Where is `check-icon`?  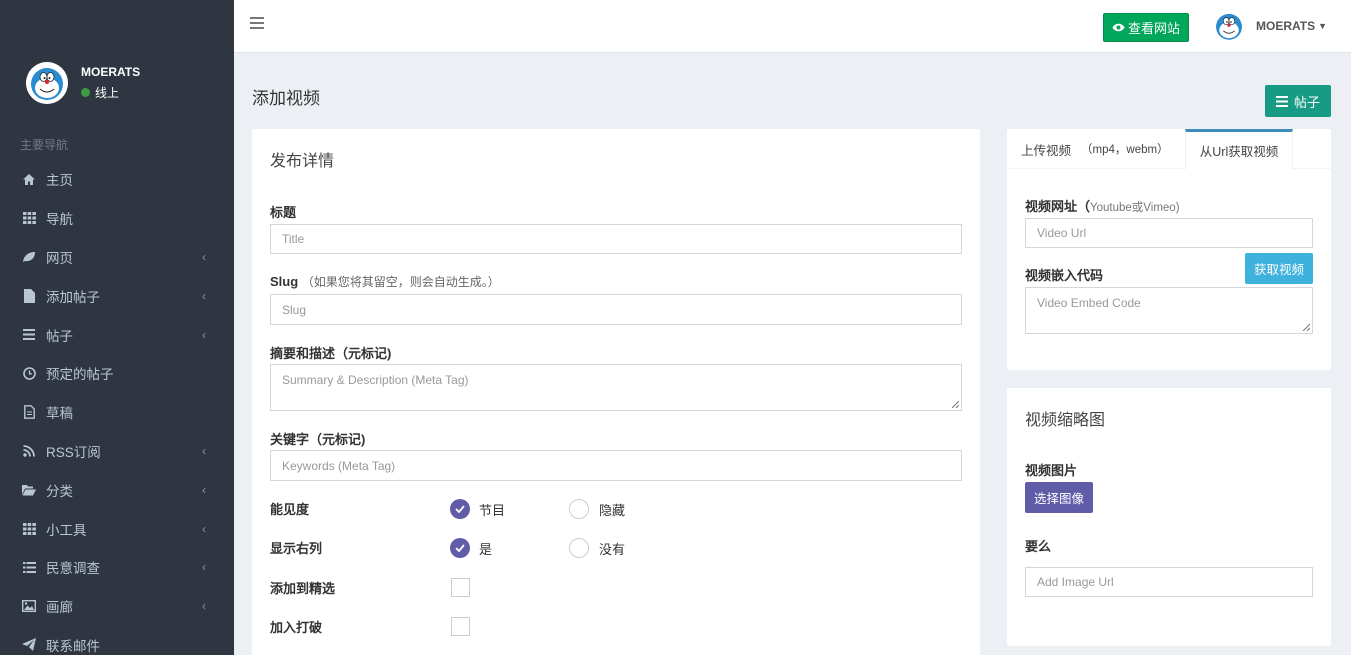
check-icon is located at coordinates (460, 548).